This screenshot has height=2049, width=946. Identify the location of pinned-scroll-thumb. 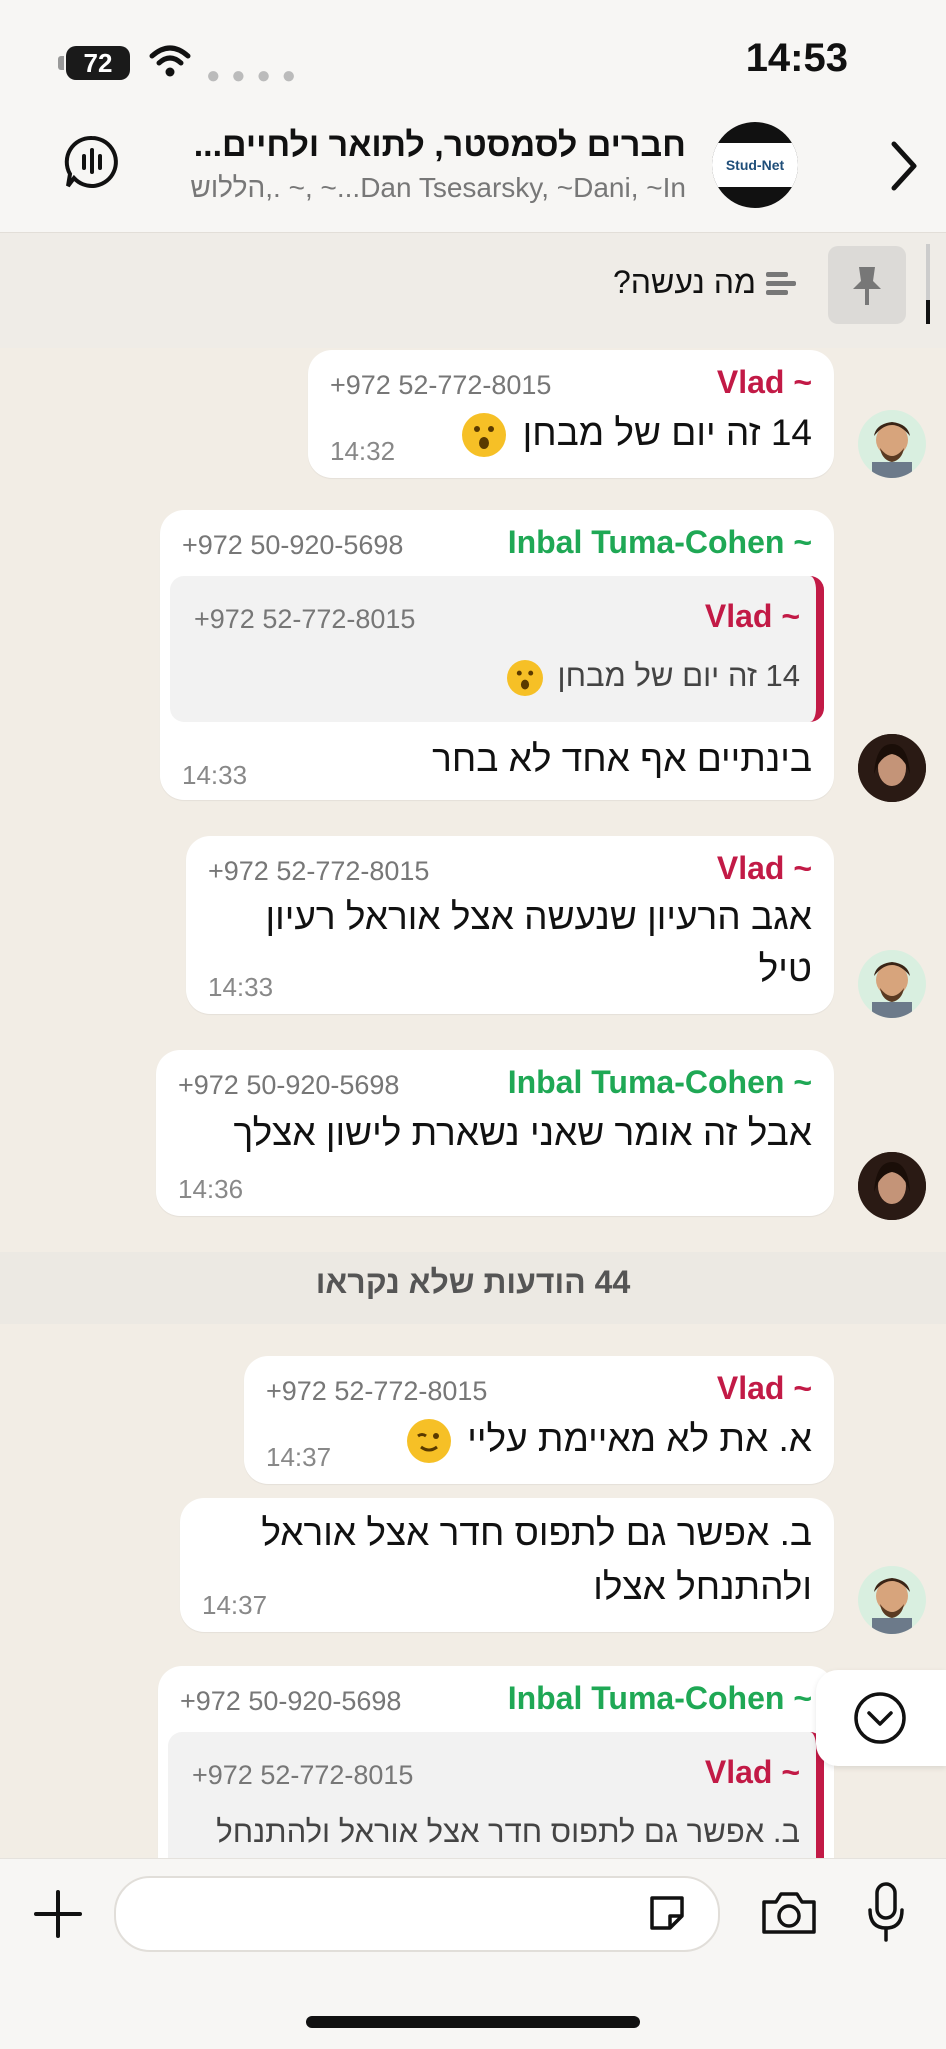
(928, 312).